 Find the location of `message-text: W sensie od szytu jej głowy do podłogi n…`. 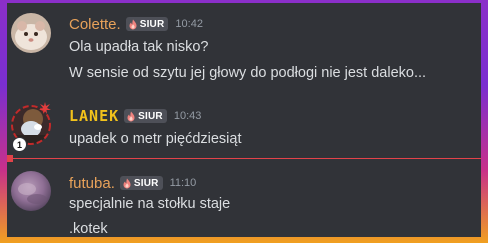

message-text: W sensie od szytu jej głowy do podłogi n… is located at coordinates (248, 73).